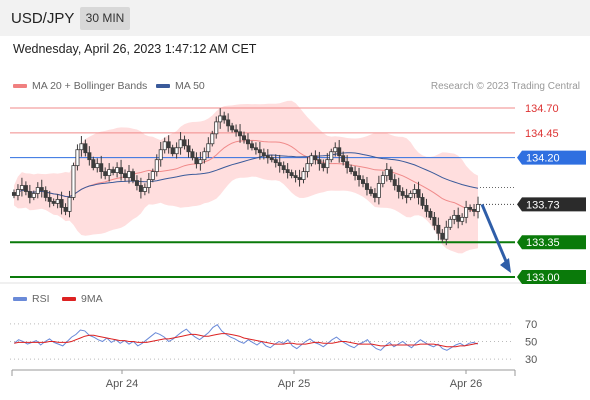 The height and width of the screenshot is (400, 590). I want to click on level-label-134.20: 134.20, so click(543, 159).